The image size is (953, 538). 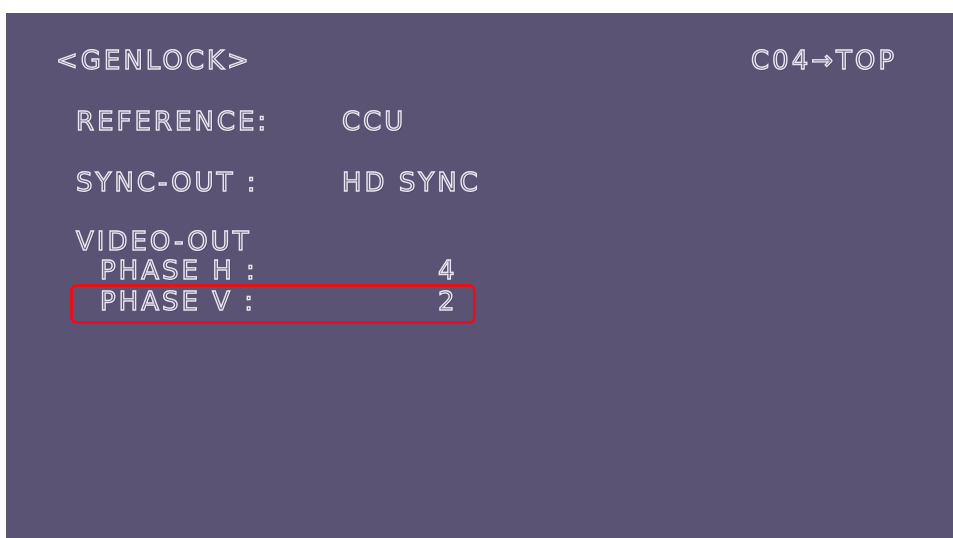 I want to click on sync-out-label: SYNC-OUT :, so click(x=167, y=182).